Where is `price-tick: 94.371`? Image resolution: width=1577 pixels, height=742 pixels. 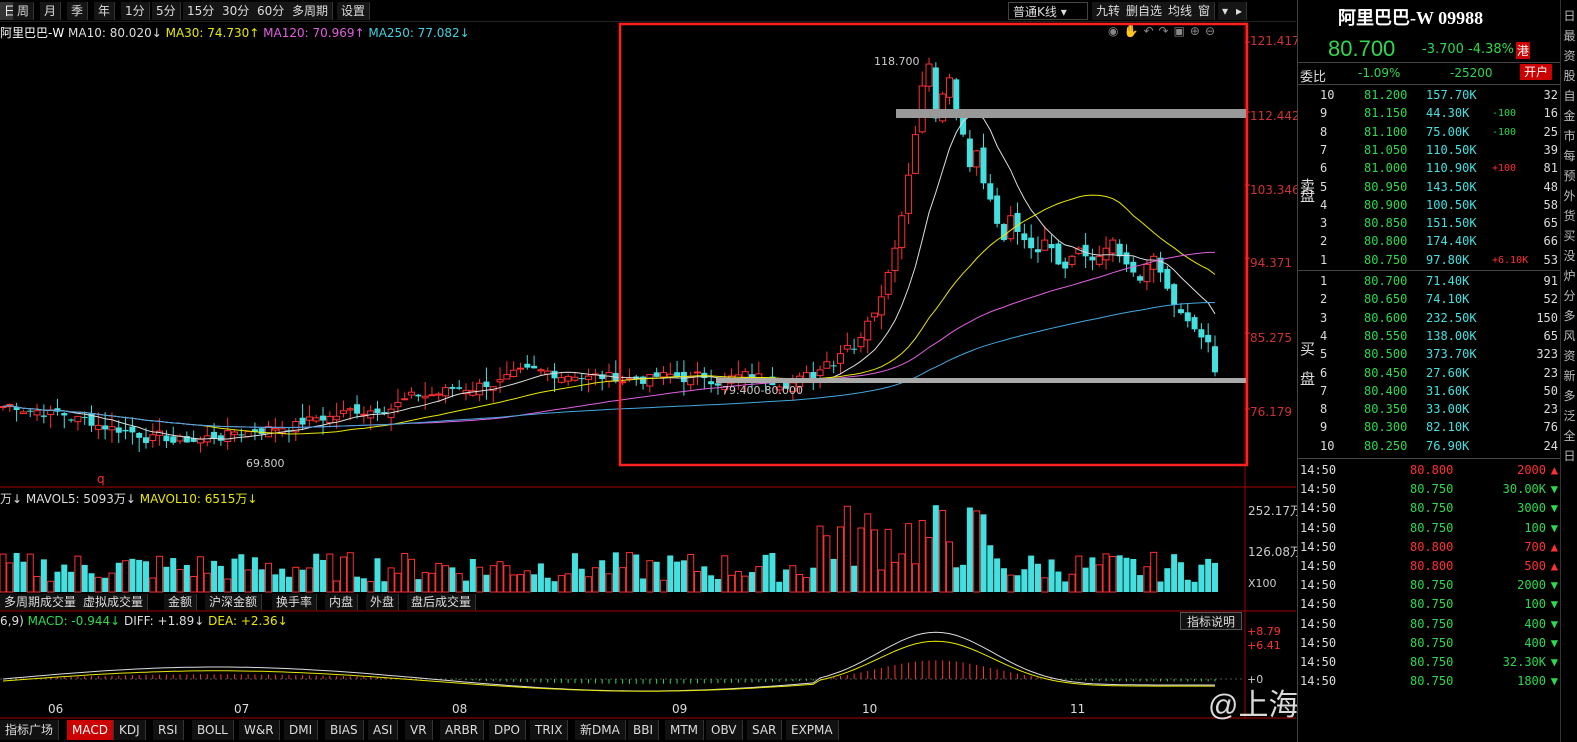 price-tick: 94.371 is located at coordinates (1271, 263).